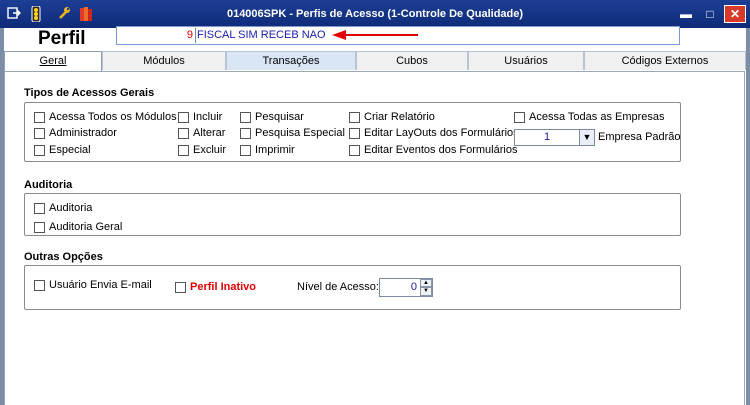  I want to click on tab-usuarios: Usuários, so click(526, 60).